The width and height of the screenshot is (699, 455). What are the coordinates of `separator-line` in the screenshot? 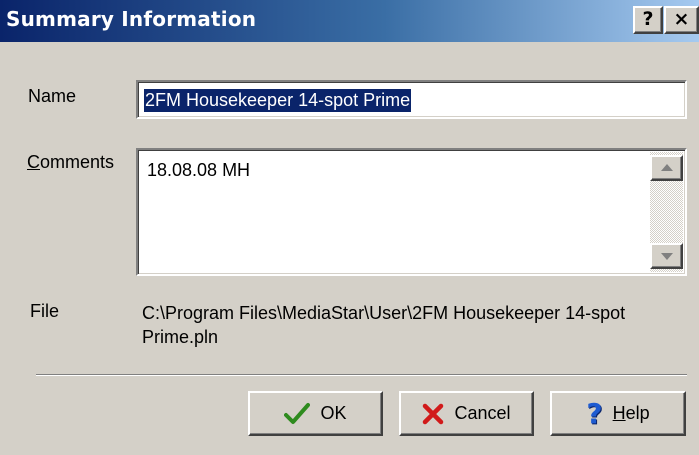 It's located at (361, 375).